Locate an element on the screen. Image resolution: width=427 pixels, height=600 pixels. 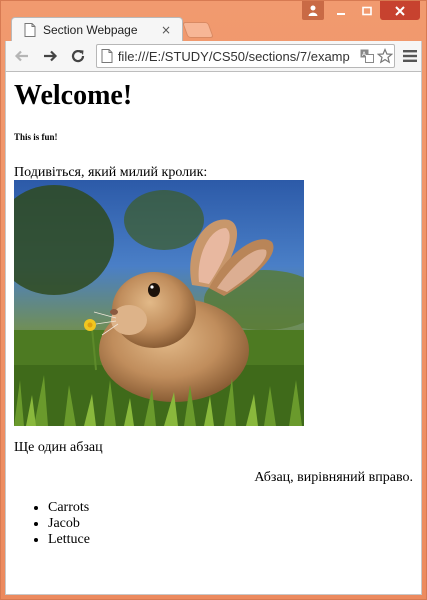
browser-toolbar: A is located at coordinates (213, 56).